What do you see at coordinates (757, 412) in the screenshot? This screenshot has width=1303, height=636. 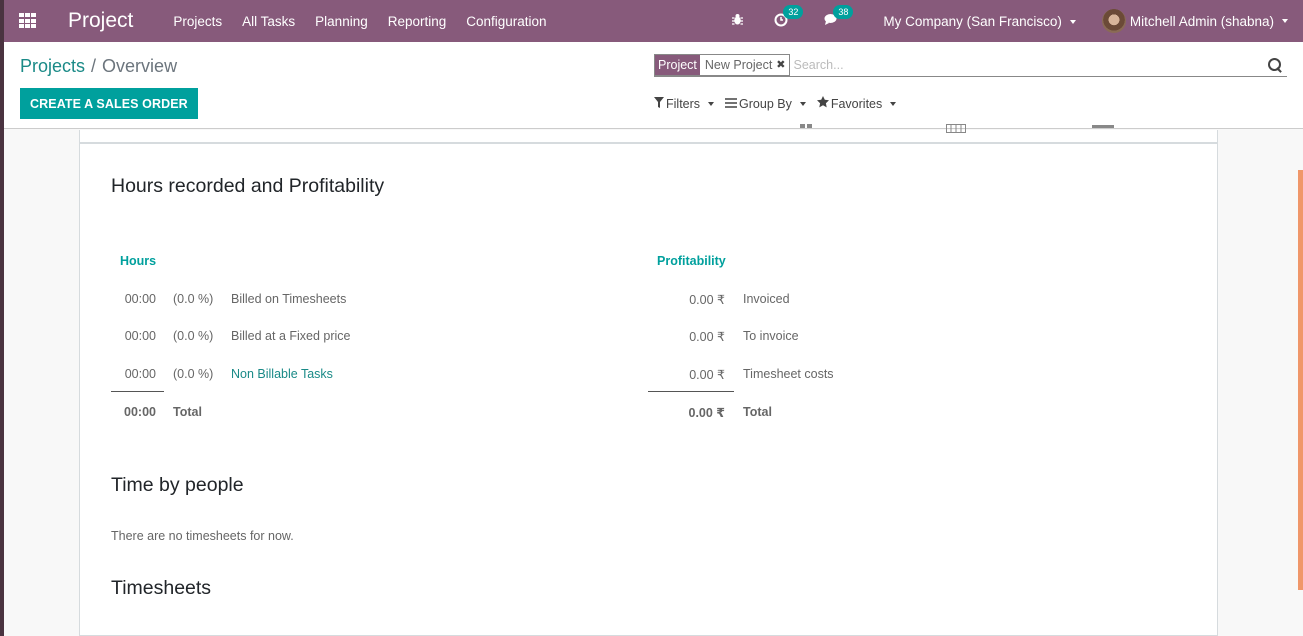 I see `profitability-total-label: Total` at bounding box center [757, 412].